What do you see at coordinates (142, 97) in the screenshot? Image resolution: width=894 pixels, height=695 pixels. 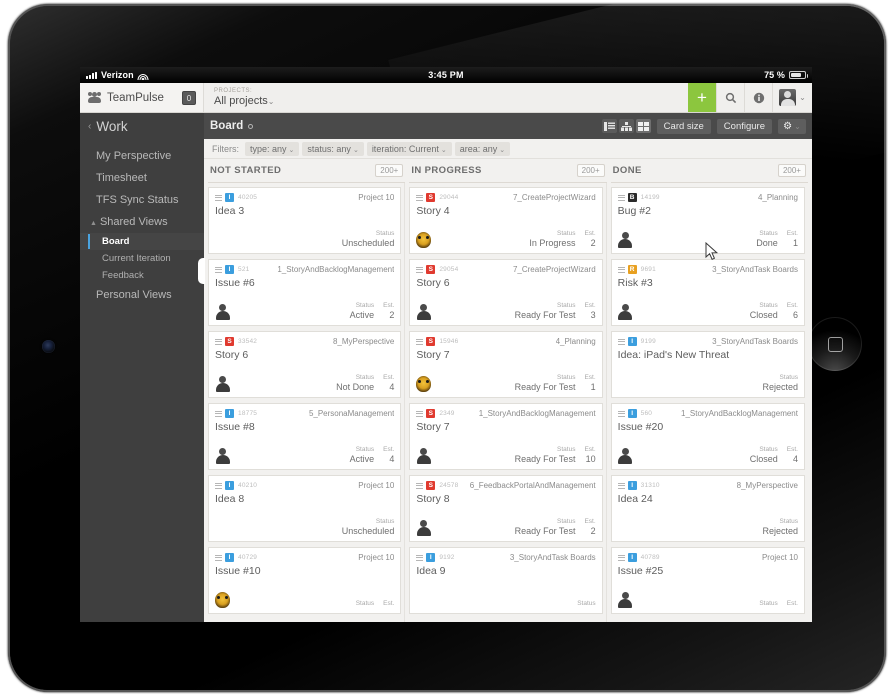 I see `brand-area: TeamPulse 0` at bounding box center [142, 97].